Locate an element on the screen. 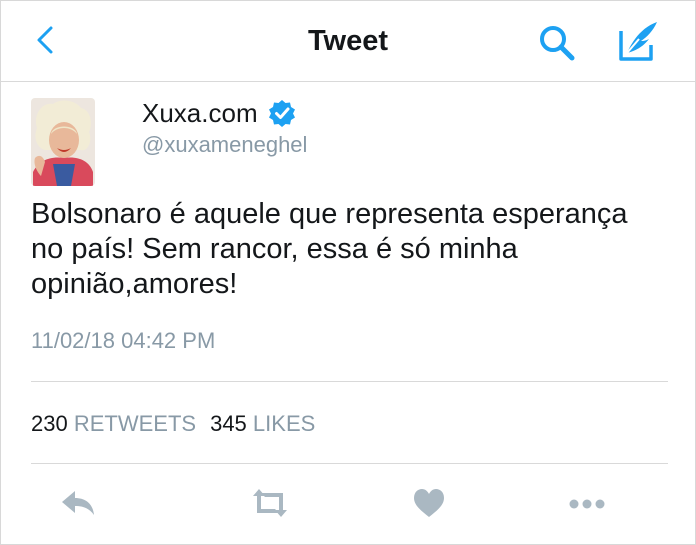 The height and width of the screenshot is (545, 696). retweet-button is located at coordinates (270, 503).